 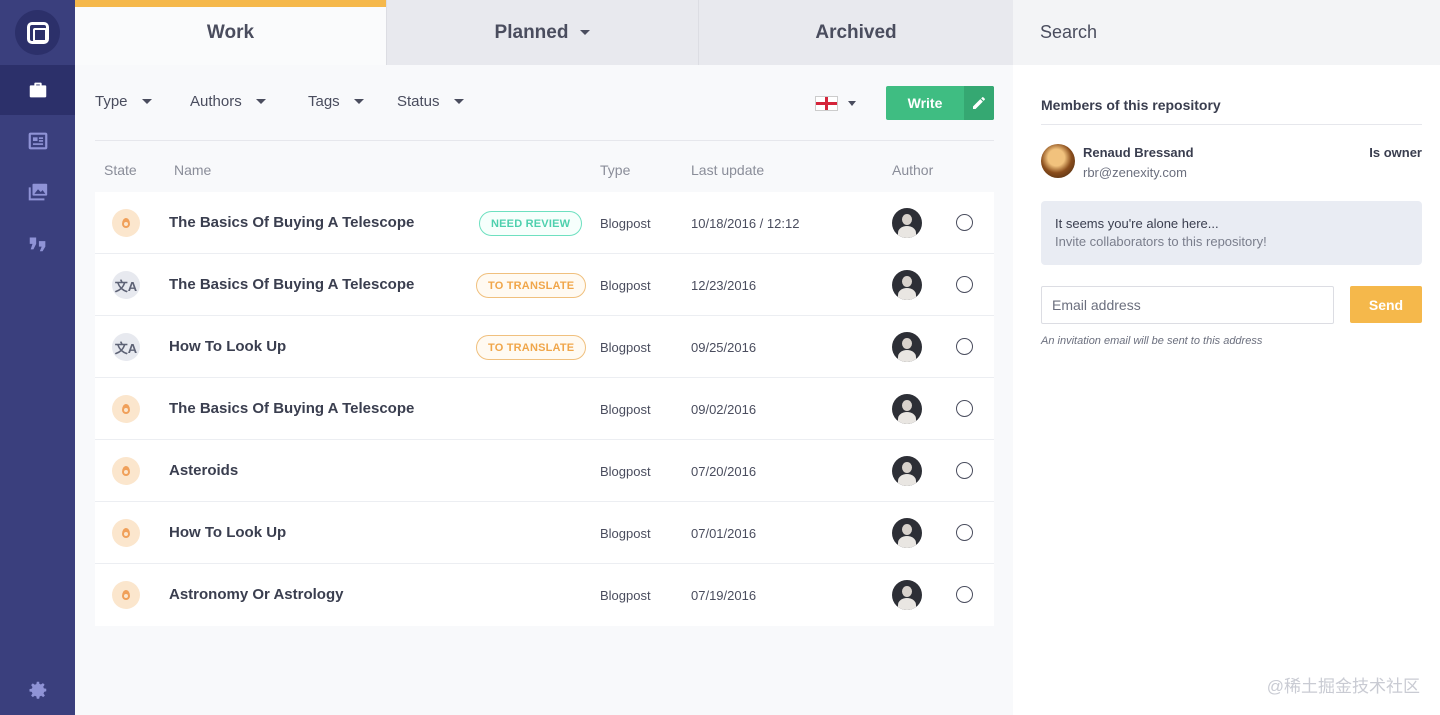 I want to click on filter-type-label: Type, so click(x=111, y=101).